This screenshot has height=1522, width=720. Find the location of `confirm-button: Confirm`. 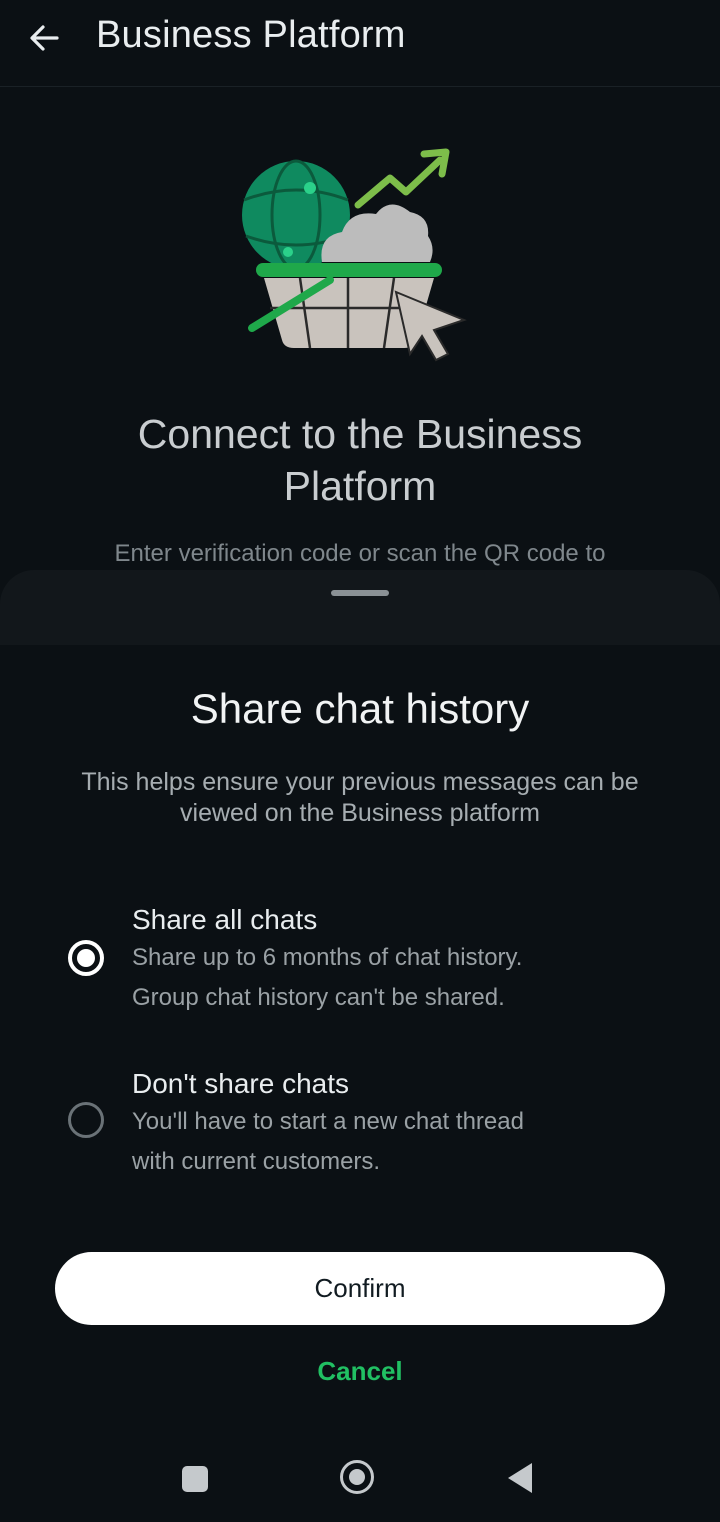

confirm-button: Confirm is located at coordinates (360, 1288).